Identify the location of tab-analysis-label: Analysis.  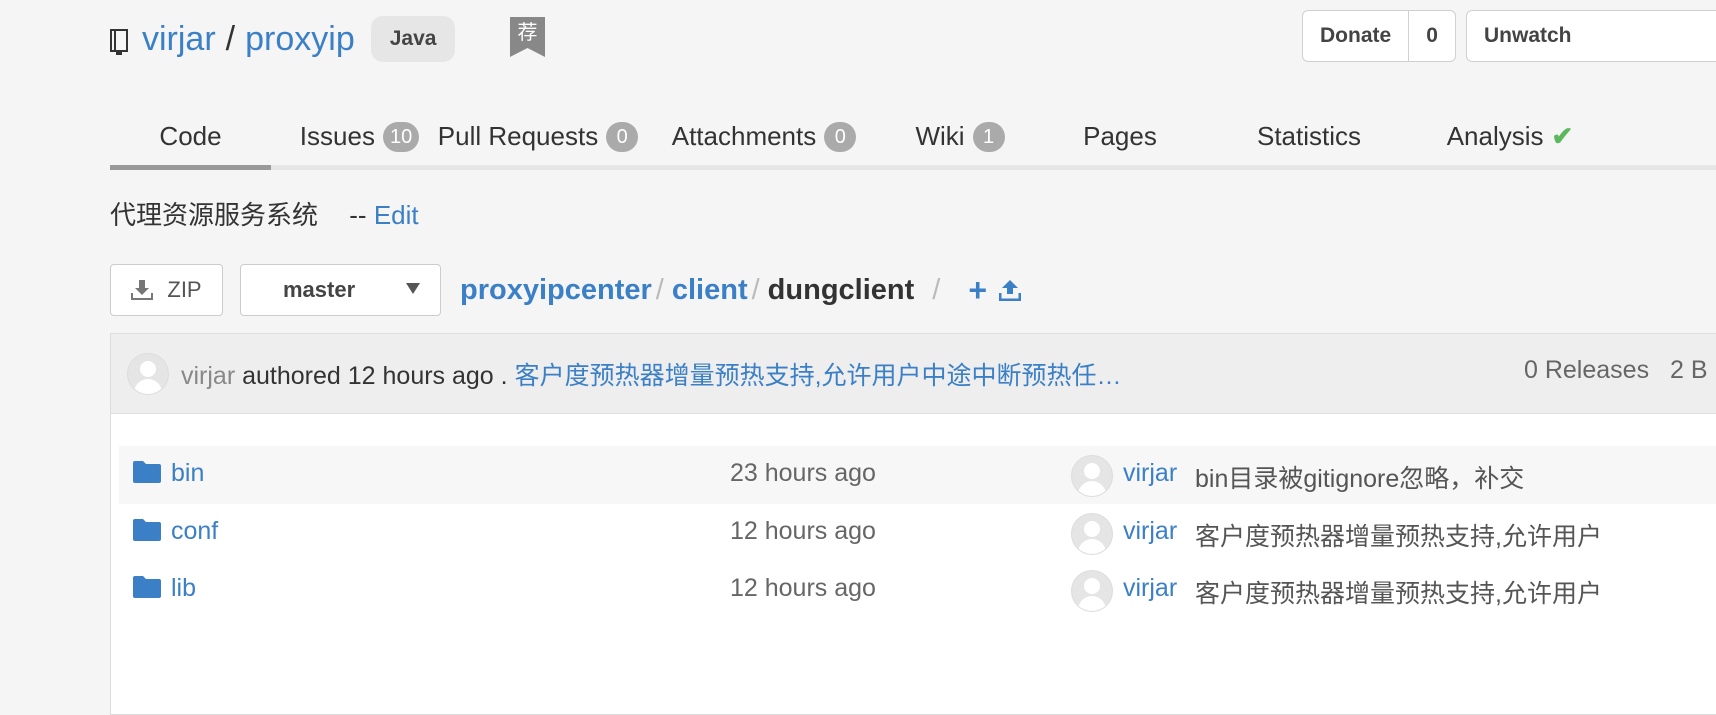
(1495, 136).